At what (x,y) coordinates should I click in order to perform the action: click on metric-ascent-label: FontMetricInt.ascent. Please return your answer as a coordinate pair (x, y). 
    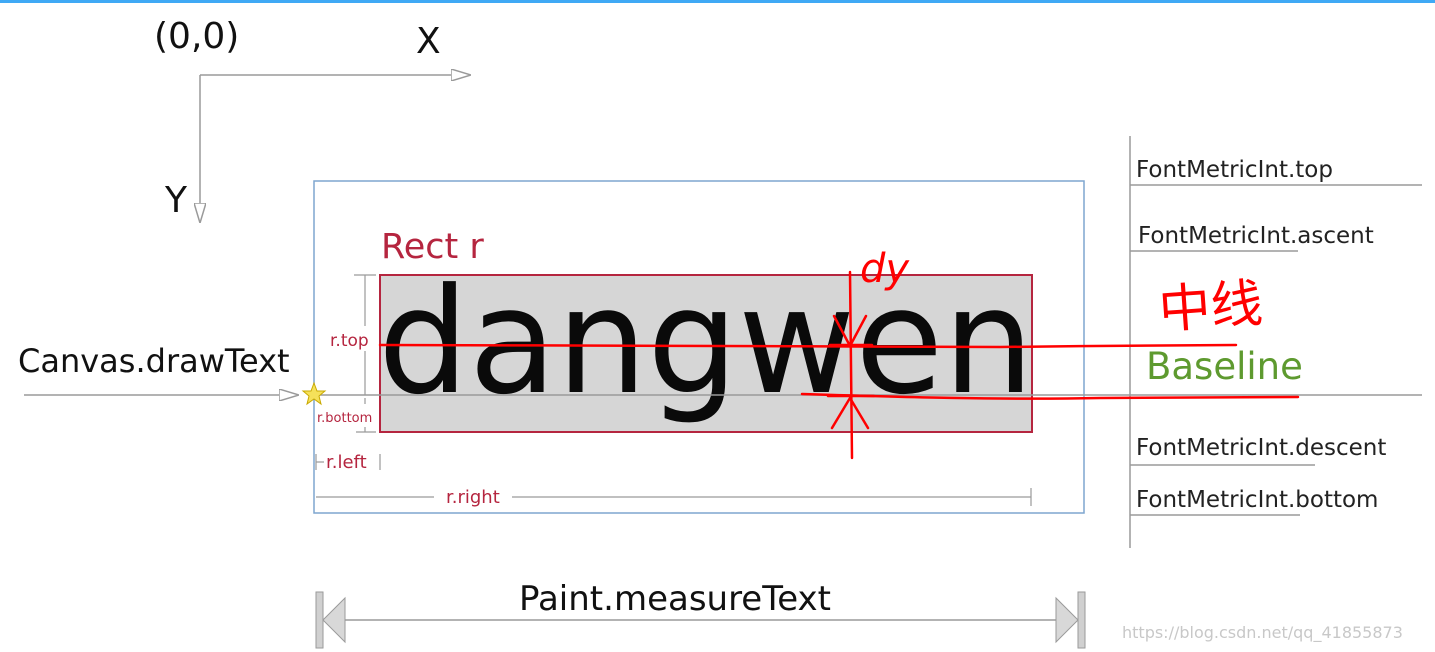
    Looking at the image, I should click on (1256, 236).